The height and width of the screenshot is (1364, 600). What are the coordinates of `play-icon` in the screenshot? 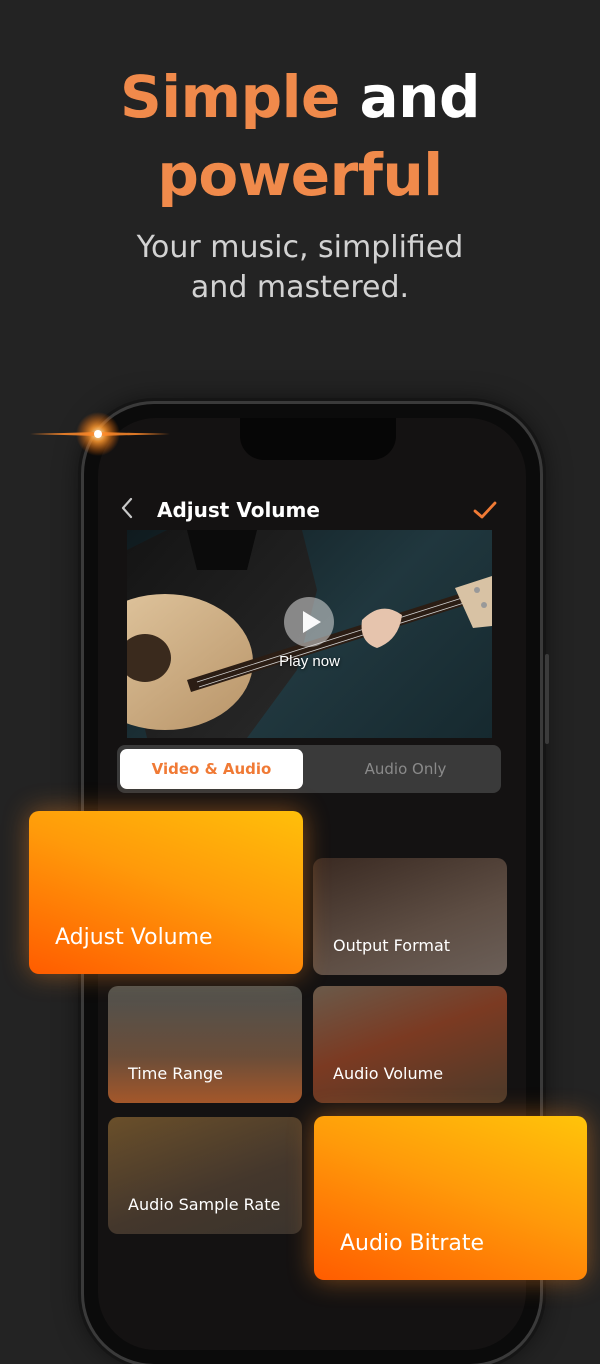 It's located at (309, 622).